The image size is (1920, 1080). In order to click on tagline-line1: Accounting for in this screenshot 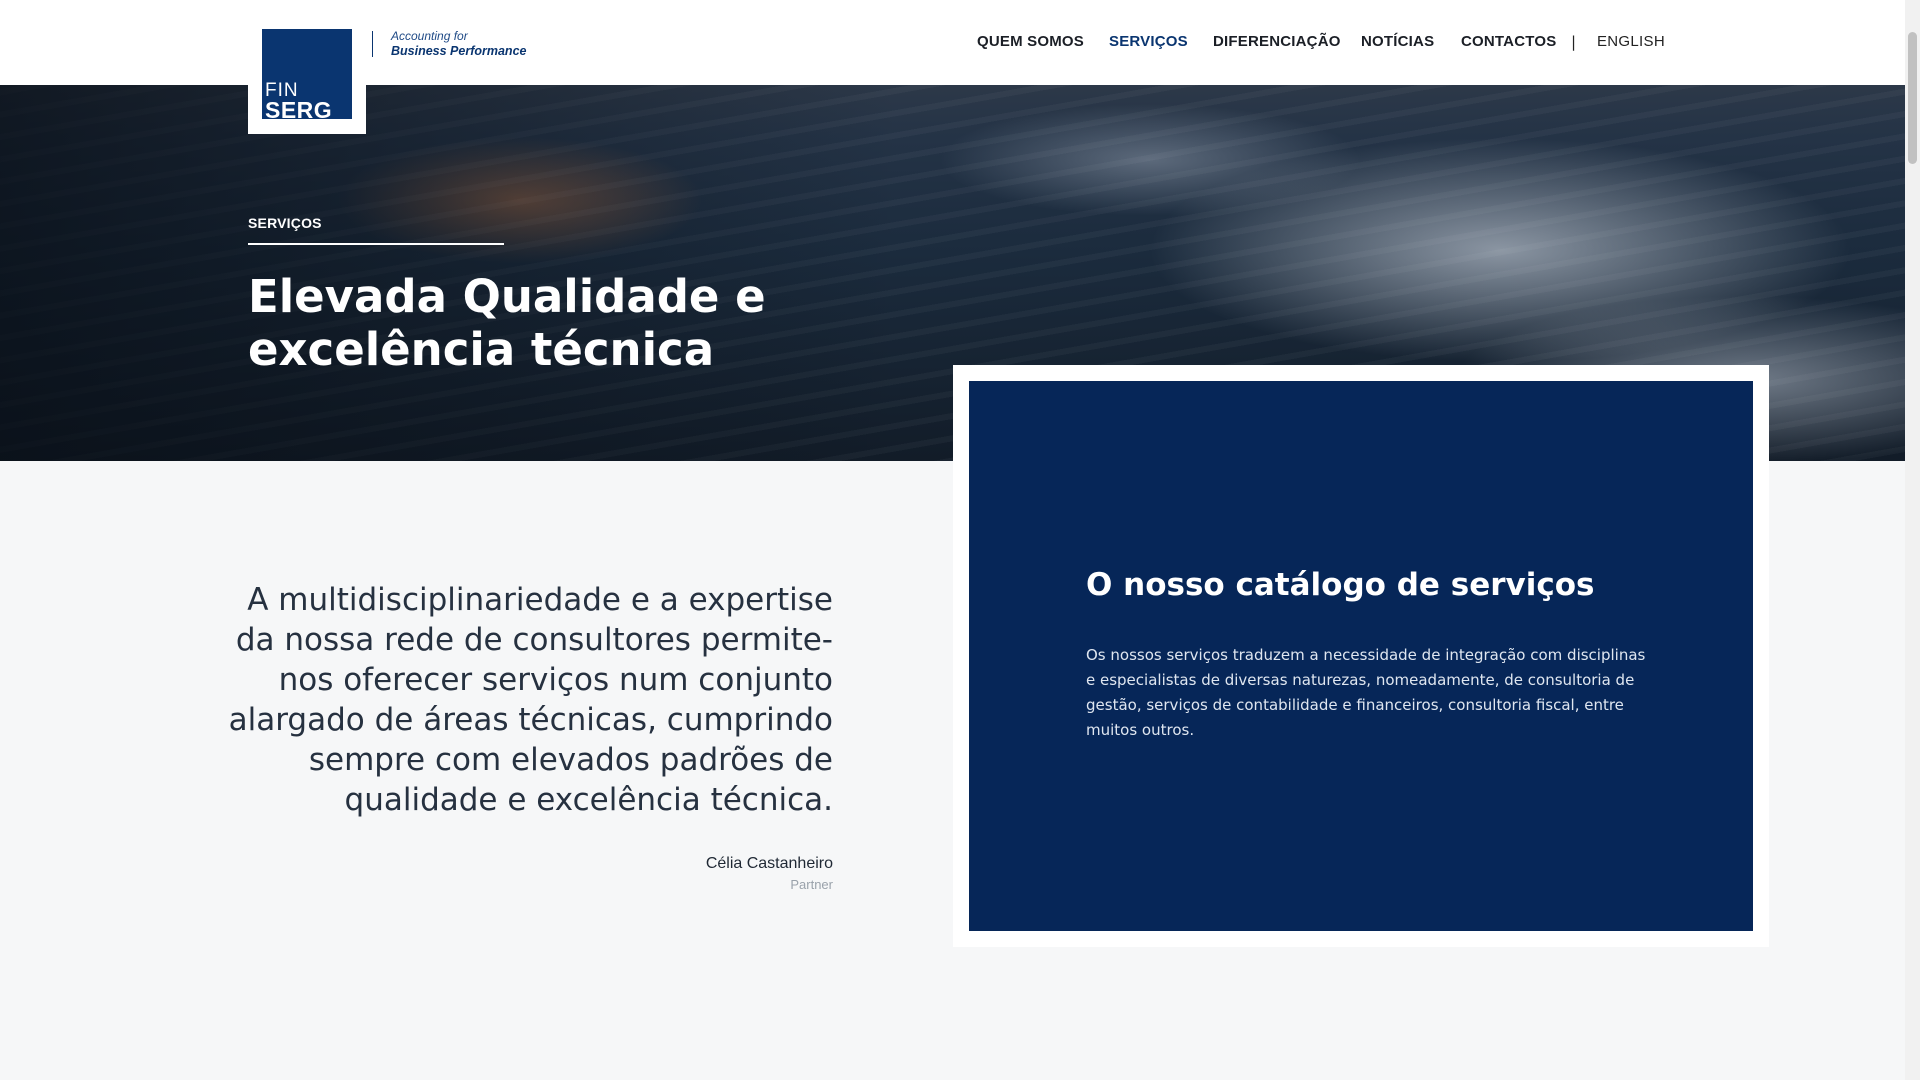, I will do `click(429, 36)`.